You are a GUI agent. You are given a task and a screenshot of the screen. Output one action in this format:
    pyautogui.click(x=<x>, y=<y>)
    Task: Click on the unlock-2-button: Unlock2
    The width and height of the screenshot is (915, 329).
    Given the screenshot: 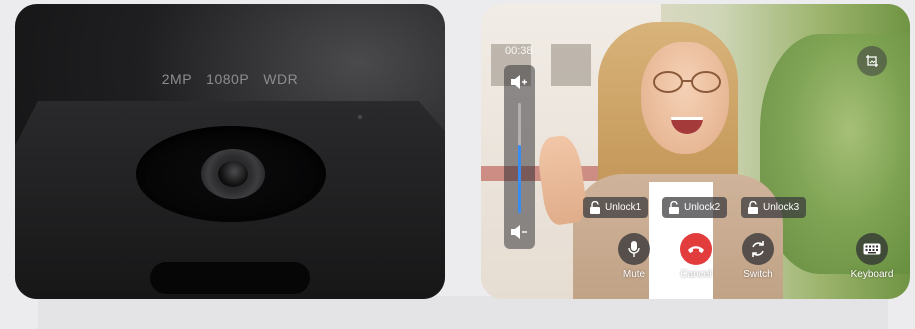 What is the action you would take?
    pyautogui.click(x=695, y=207)
    